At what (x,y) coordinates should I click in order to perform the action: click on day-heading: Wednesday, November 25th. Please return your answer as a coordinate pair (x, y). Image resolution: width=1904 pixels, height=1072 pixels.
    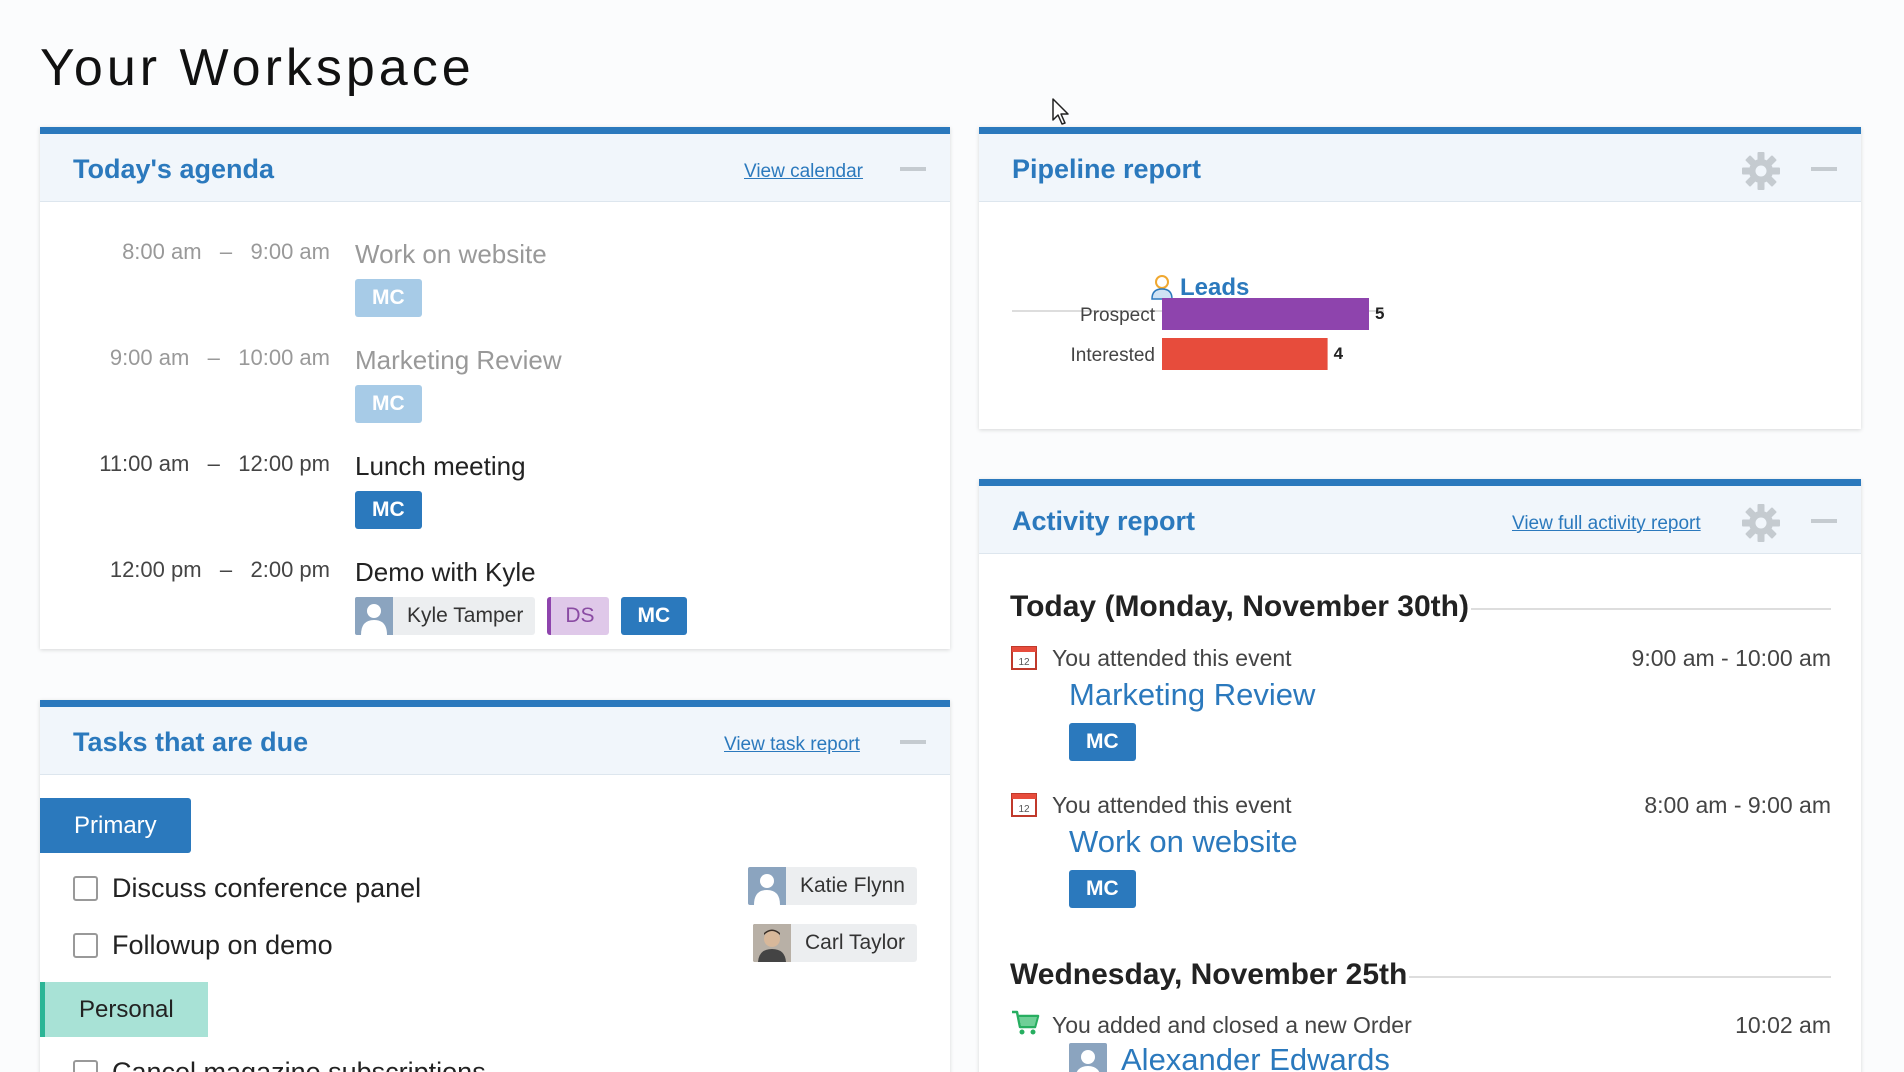
    Looking at the image, I should click on (1209, 974).